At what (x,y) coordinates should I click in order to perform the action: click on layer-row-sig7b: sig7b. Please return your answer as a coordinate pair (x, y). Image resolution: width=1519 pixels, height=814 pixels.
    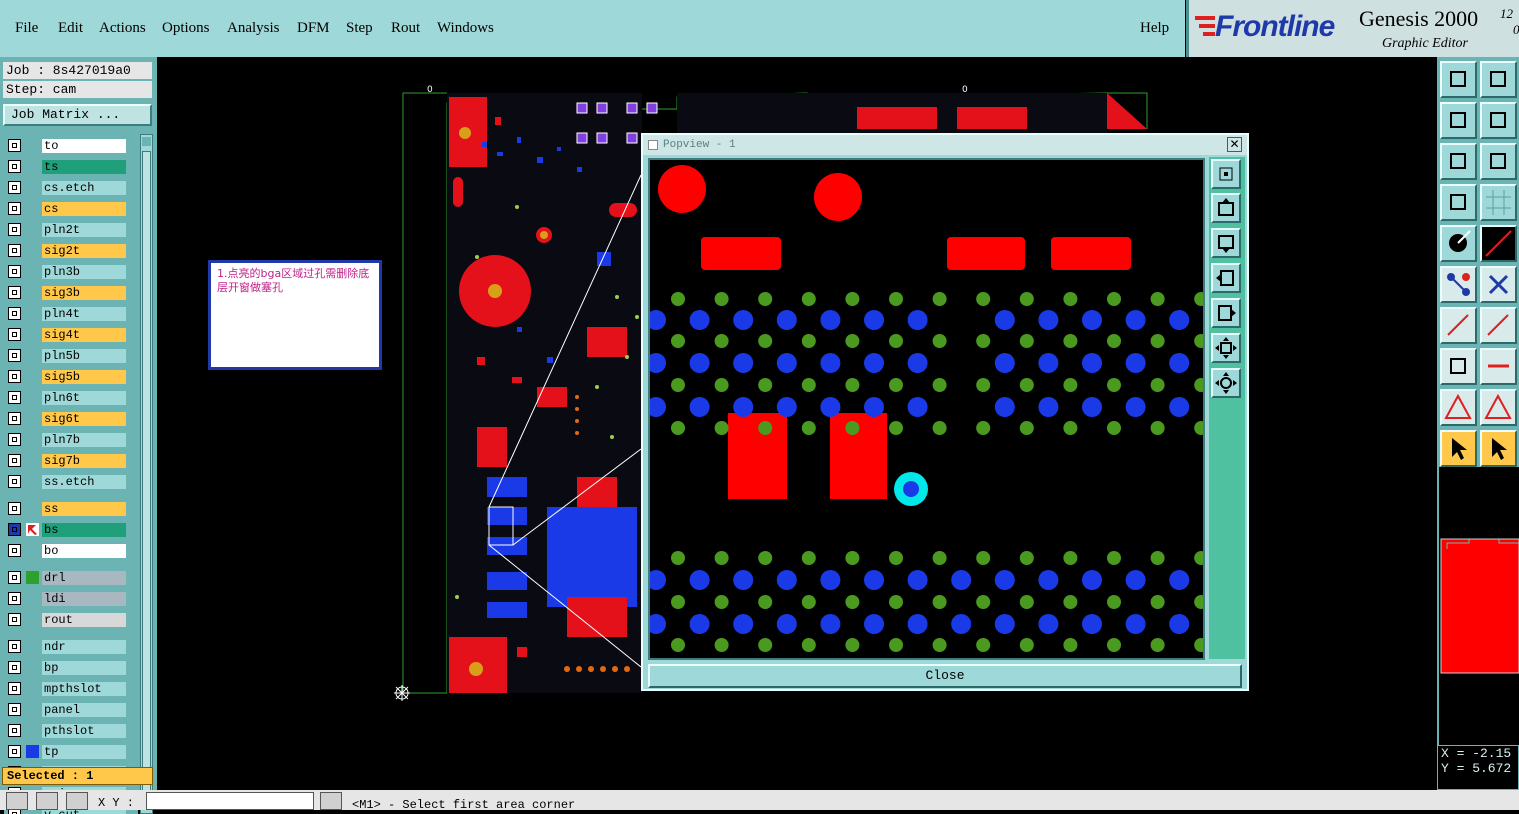
    Looking at the image, I should click on (71, 460).